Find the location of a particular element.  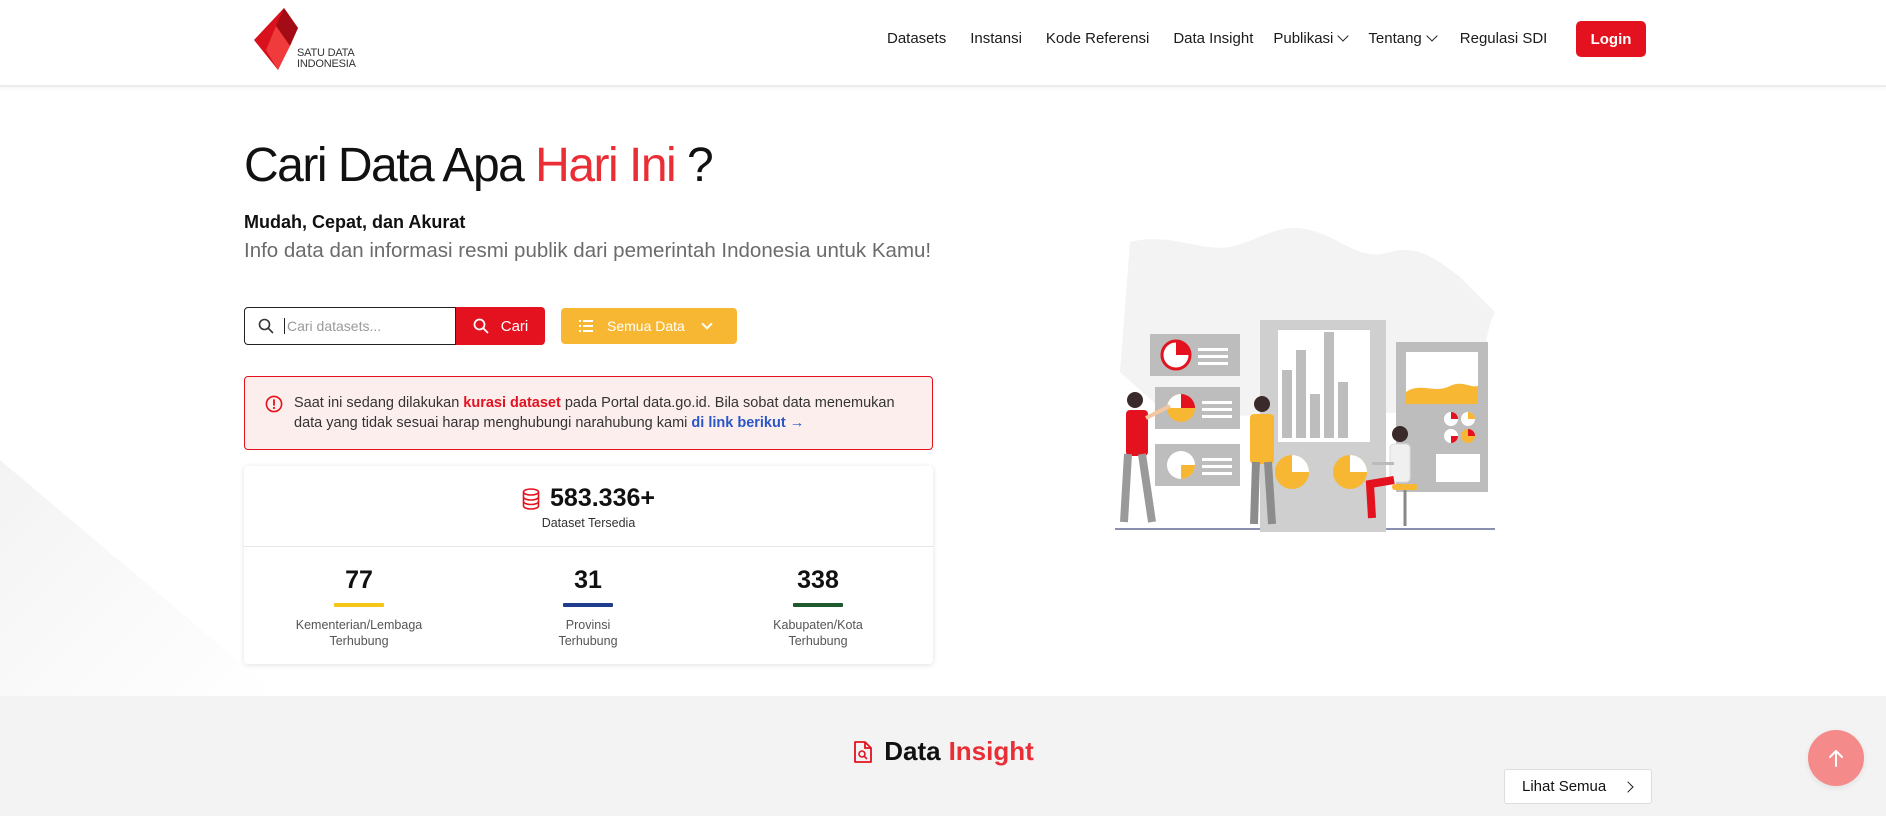

stat-kementerian: 77 Kementerian/Lembaga Terhubung is located at coordinates (359, 607).